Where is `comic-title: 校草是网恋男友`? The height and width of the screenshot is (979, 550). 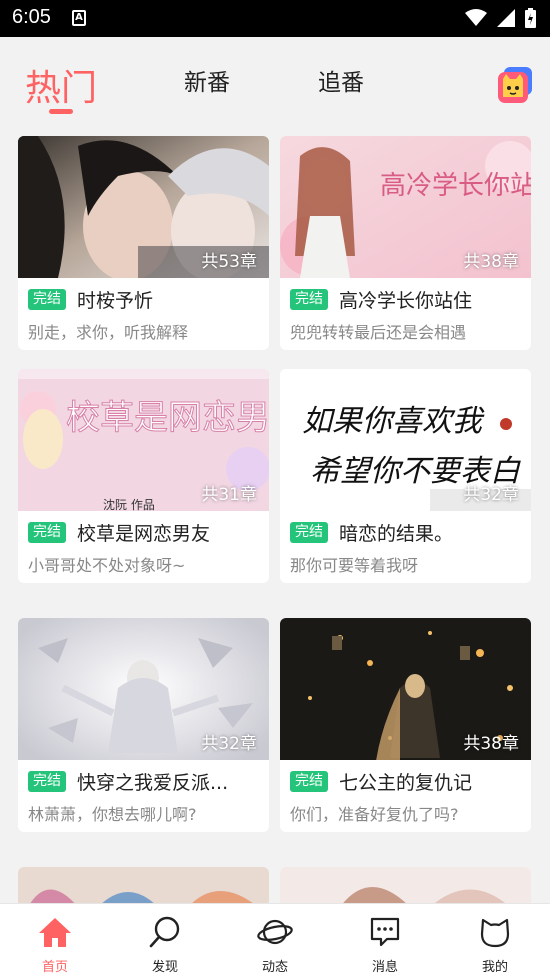
comic-title: 校草是网恋男友 is located at coordinates (144, 534).